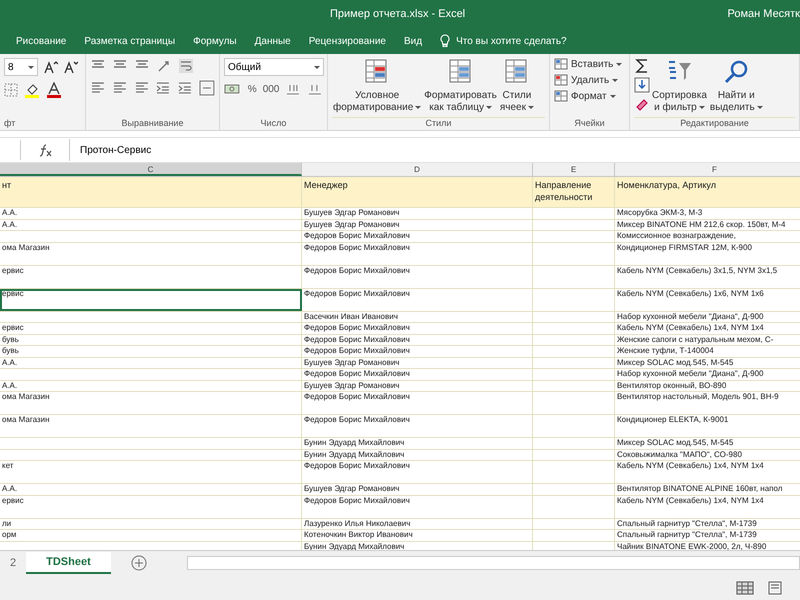  Describe the element at coordinates (707, 385) in the screenshot. I see `table-cell: Вентилятор оконный, ВО-890` at that location.